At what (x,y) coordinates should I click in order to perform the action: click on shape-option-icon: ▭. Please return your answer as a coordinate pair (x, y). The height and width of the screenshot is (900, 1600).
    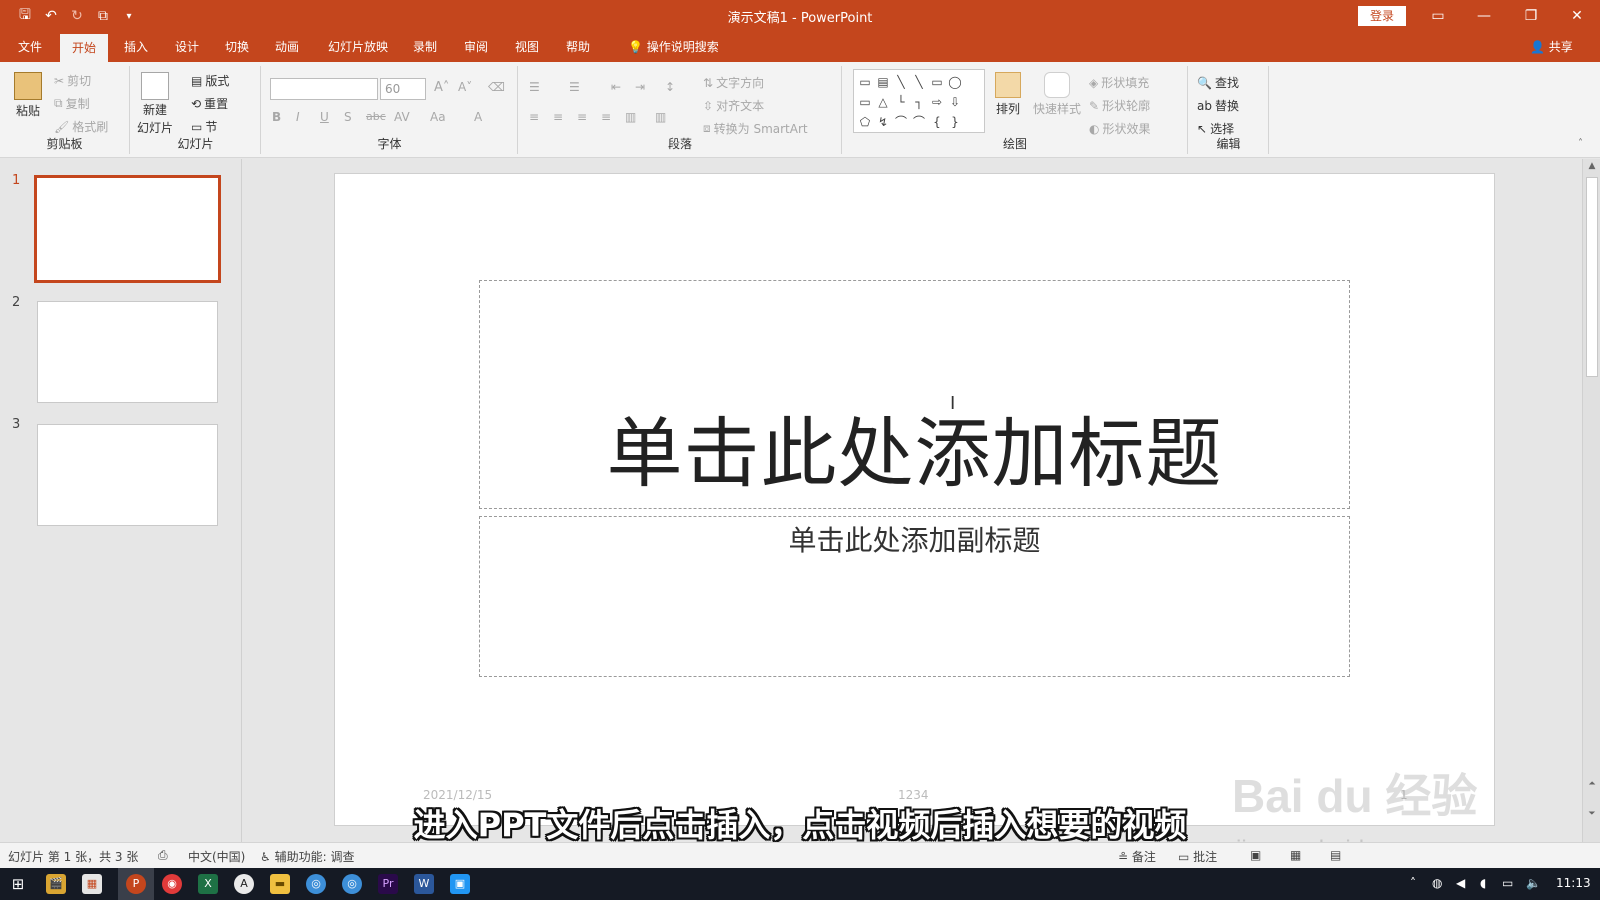
    Looking at the image, I should click on (937, 82).